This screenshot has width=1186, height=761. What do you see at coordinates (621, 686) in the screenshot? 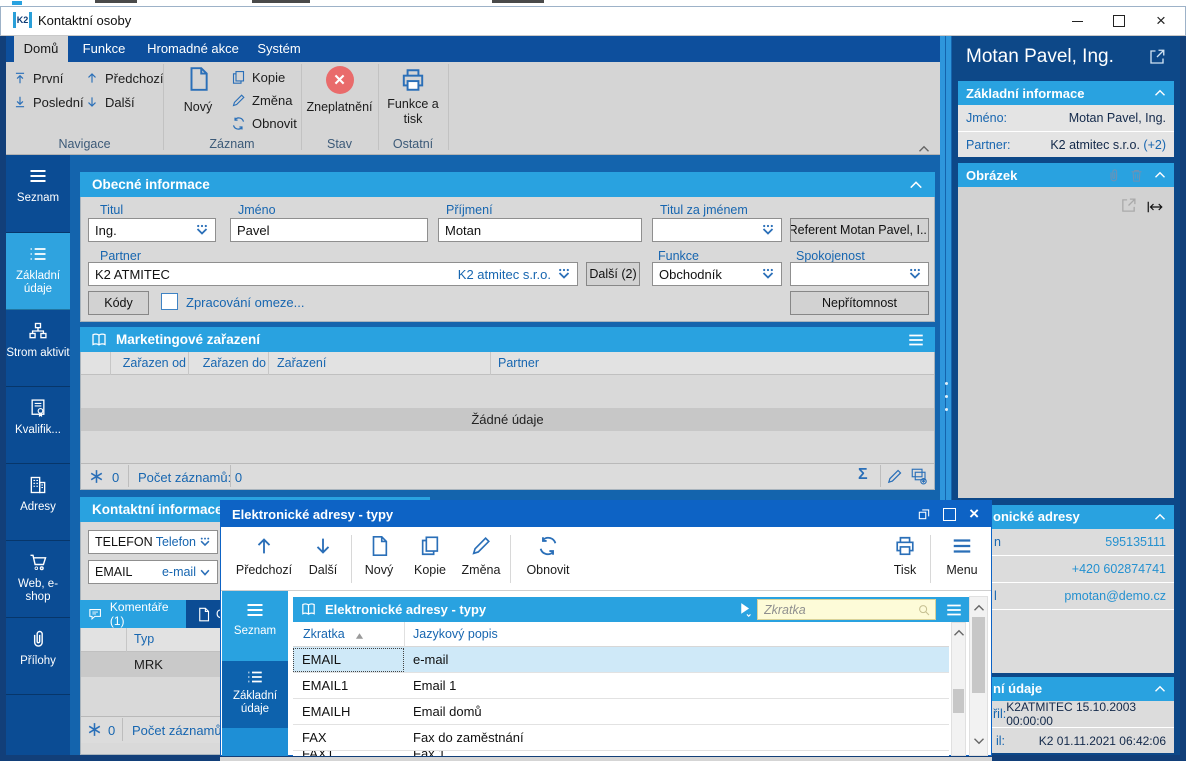
I see `grid-row: EMAIL1 Email 1` at bounding box center [621, 686].